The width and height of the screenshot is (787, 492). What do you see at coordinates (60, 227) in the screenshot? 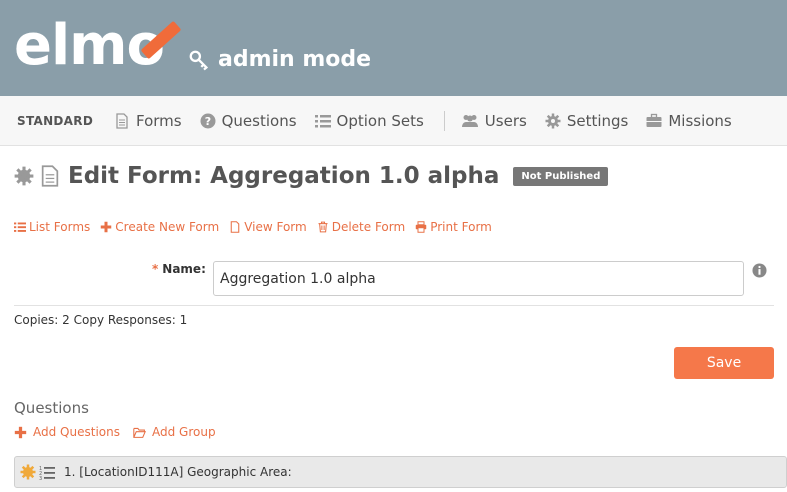
I see `action-label: List Forms` at bounding box center [60, 227].